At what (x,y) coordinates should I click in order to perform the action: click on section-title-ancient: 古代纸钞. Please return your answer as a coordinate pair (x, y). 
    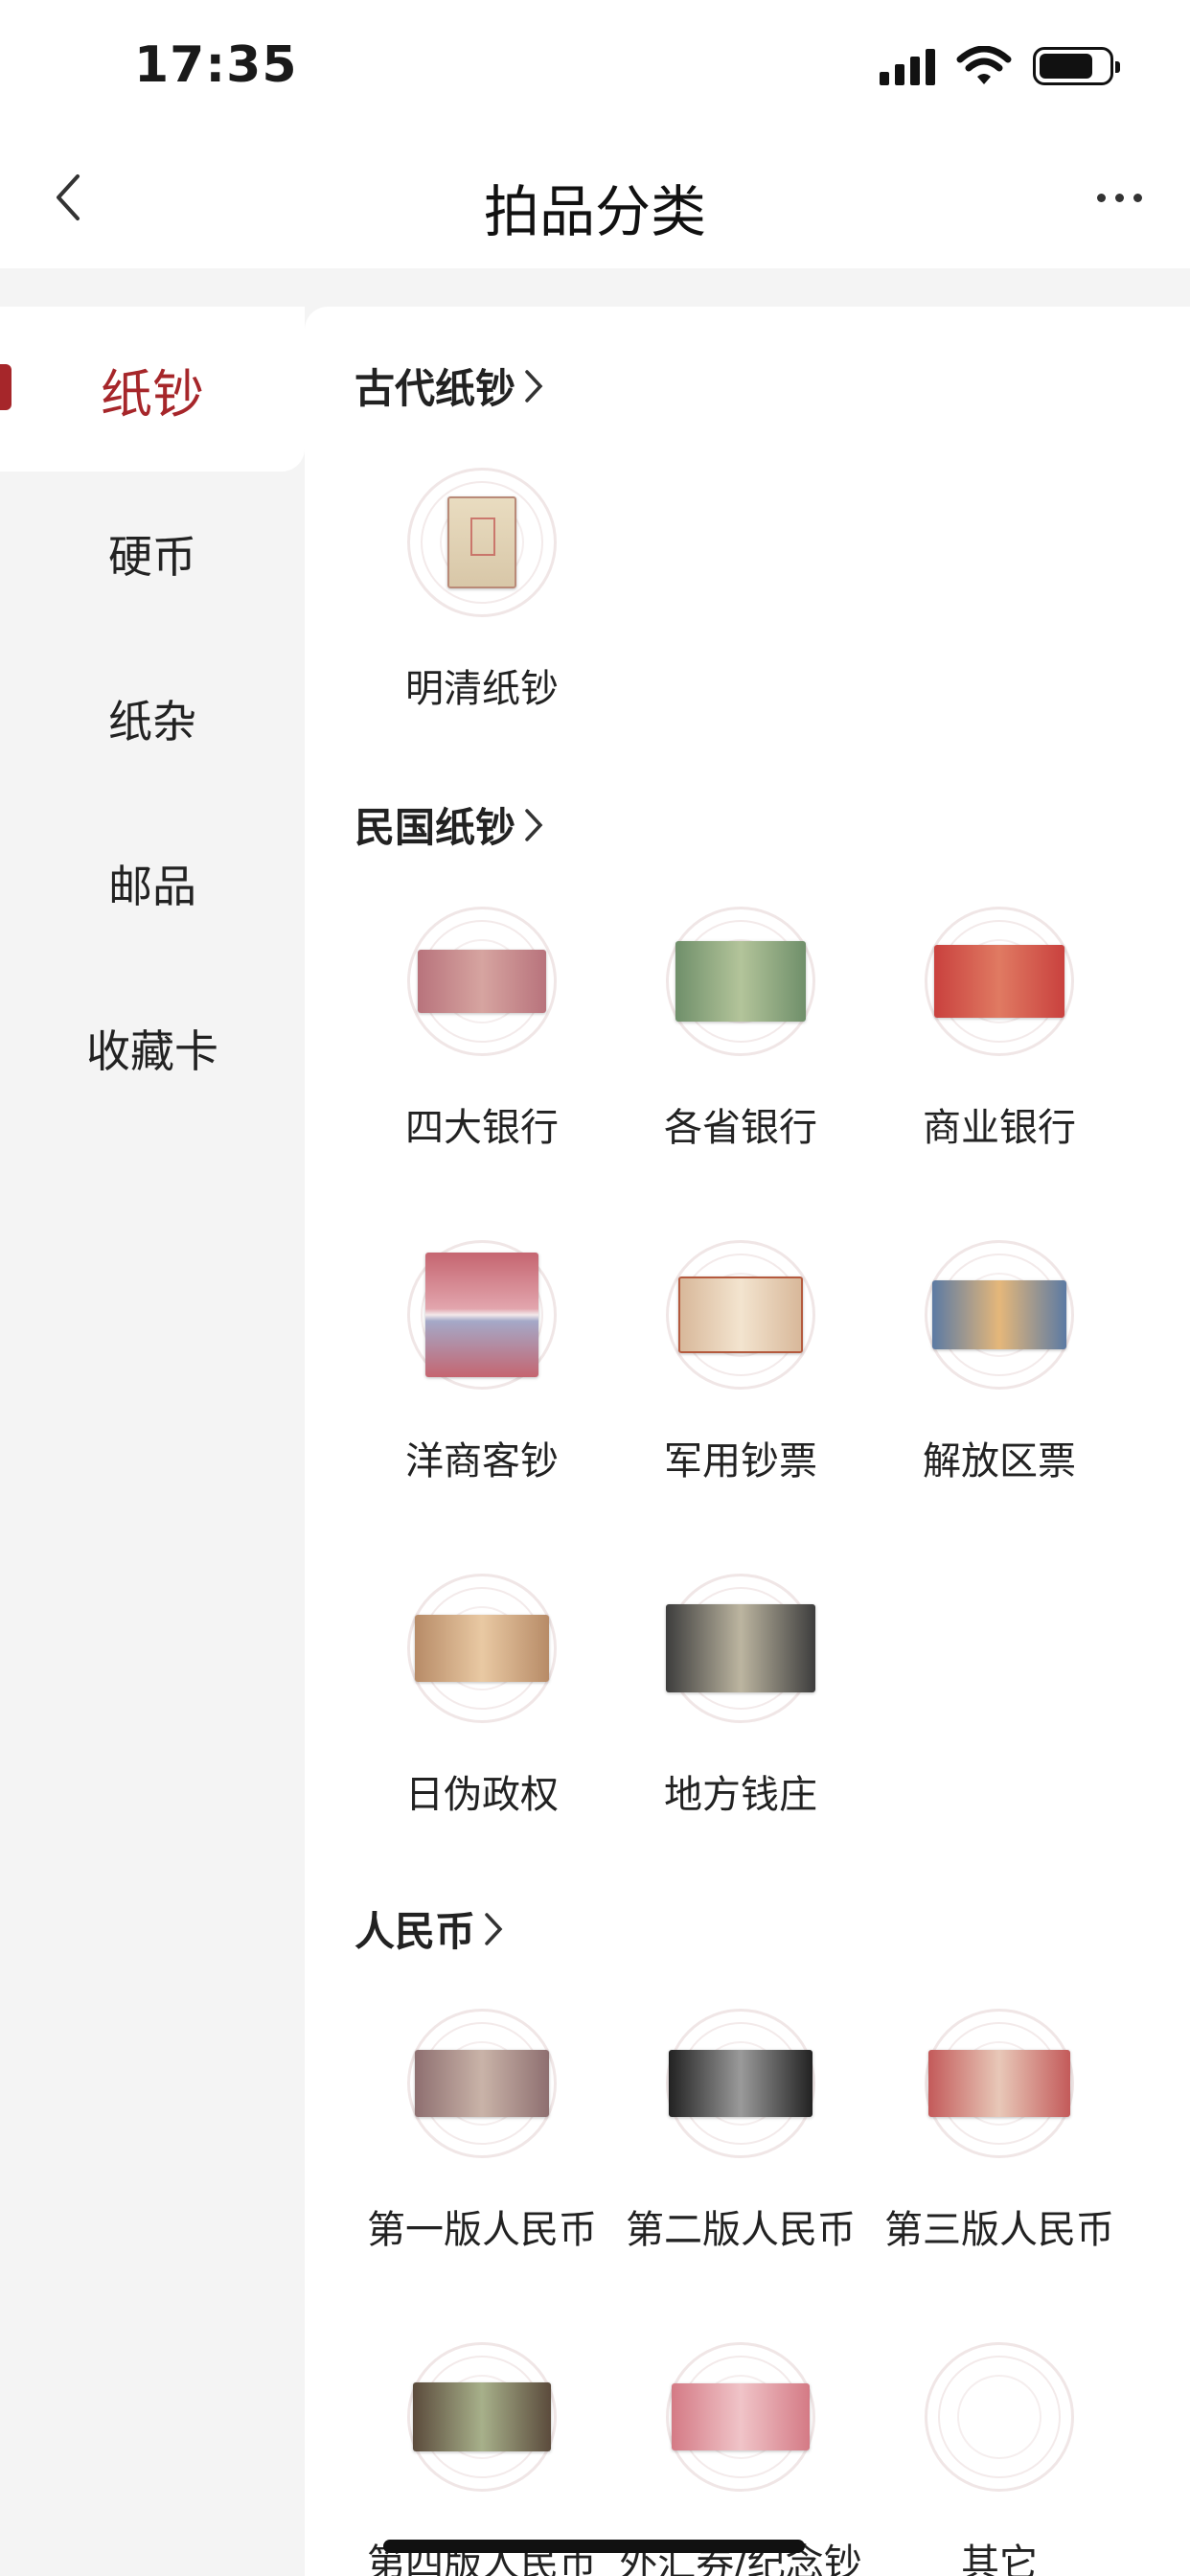
    Looking at the image, I should click on (450, 385).